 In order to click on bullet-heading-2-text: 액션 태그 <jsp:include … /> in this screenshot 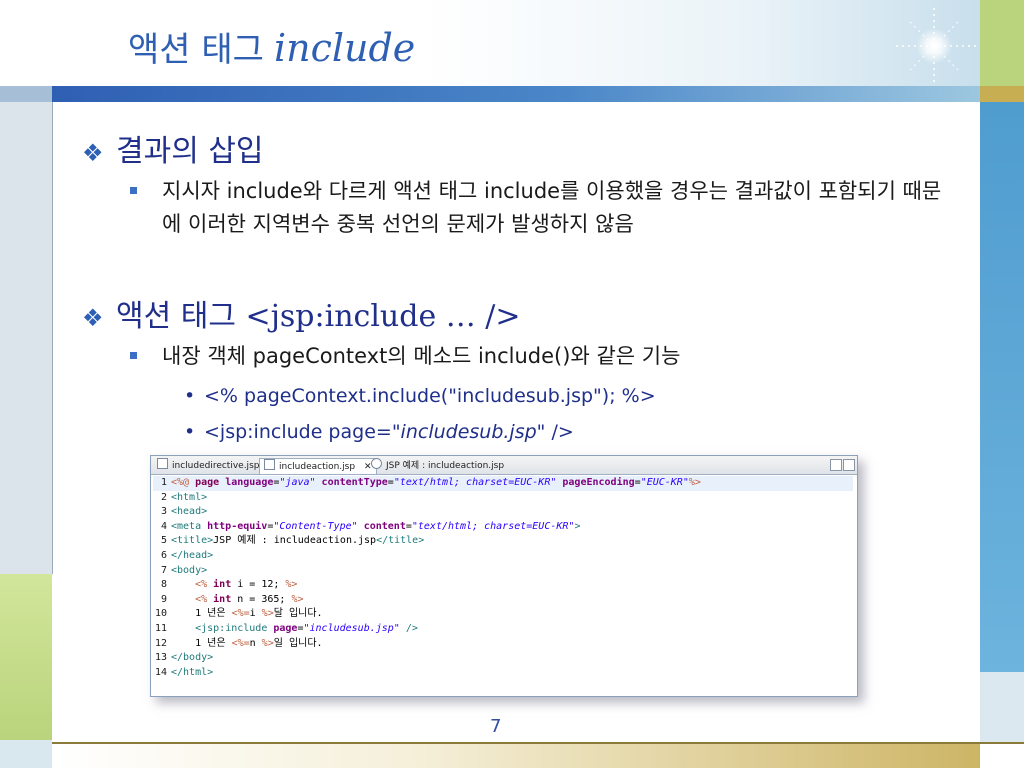, I will do `click(318, 316)`.